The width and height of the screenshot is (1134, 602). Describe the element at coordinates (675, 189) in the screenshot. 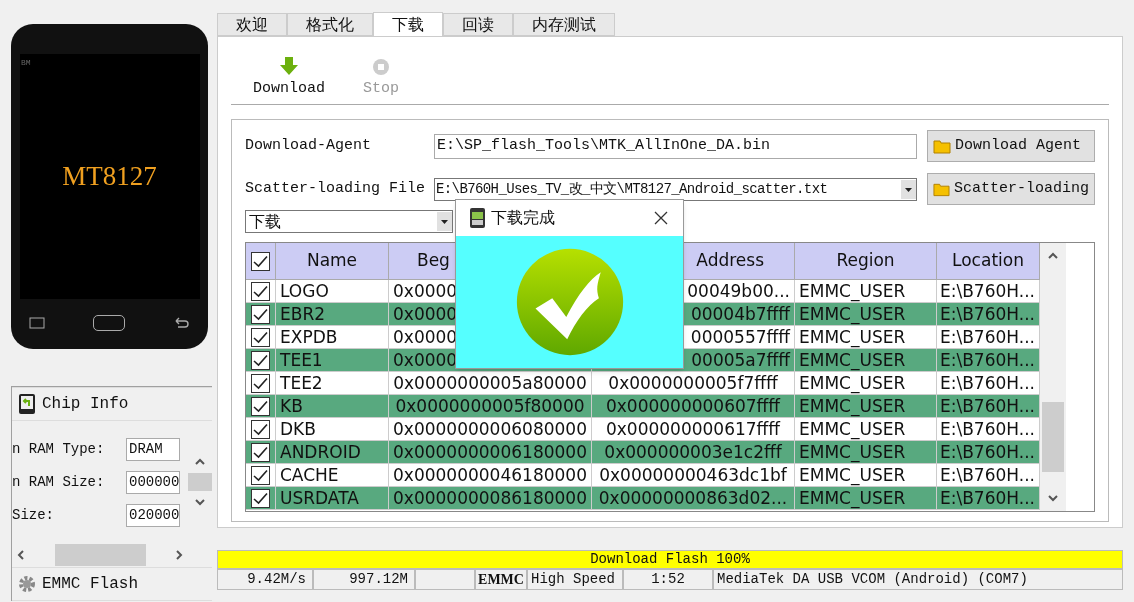

I see `scatter-dropdown: E:\B760H_Uses_TV_改_中文\MT8127_Android_scatter.txt` at that location.